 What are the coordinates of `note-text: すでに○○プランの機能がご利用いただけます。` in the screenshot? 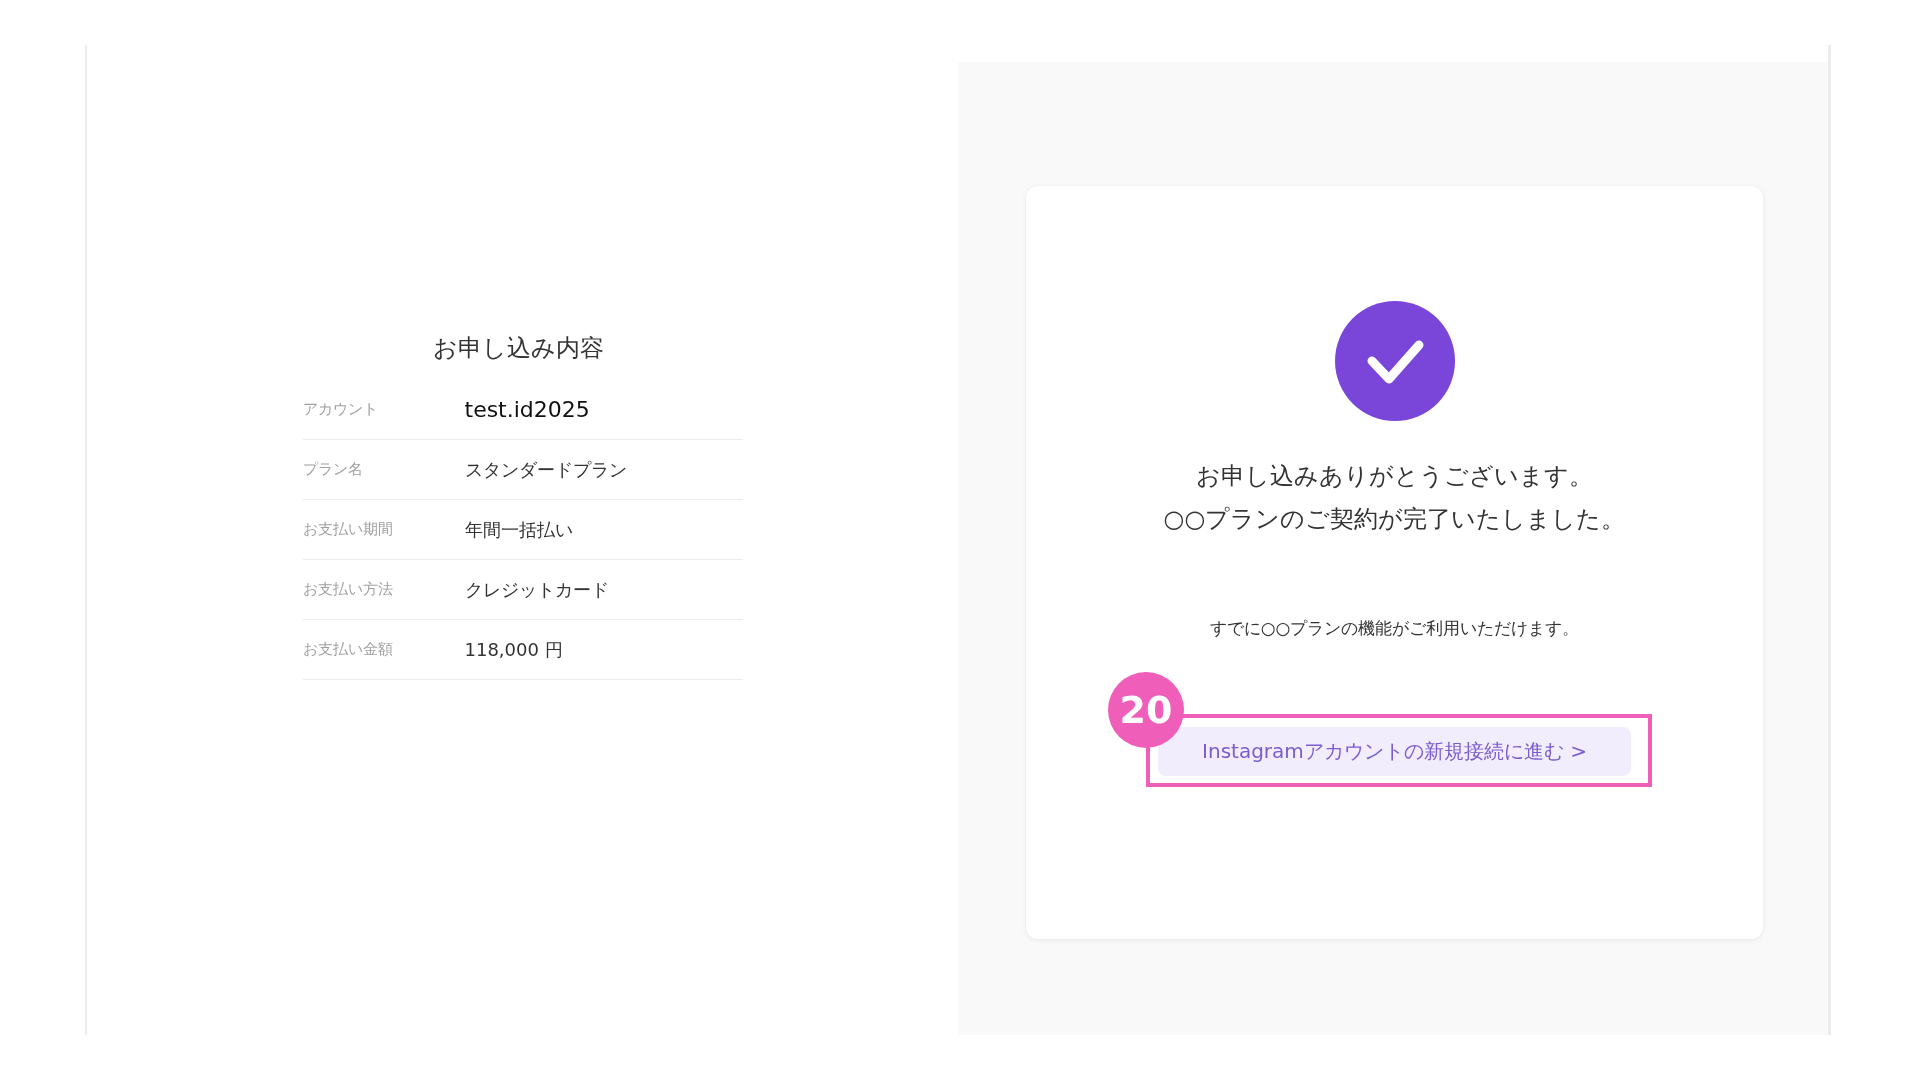 It's located at (1394, 628).